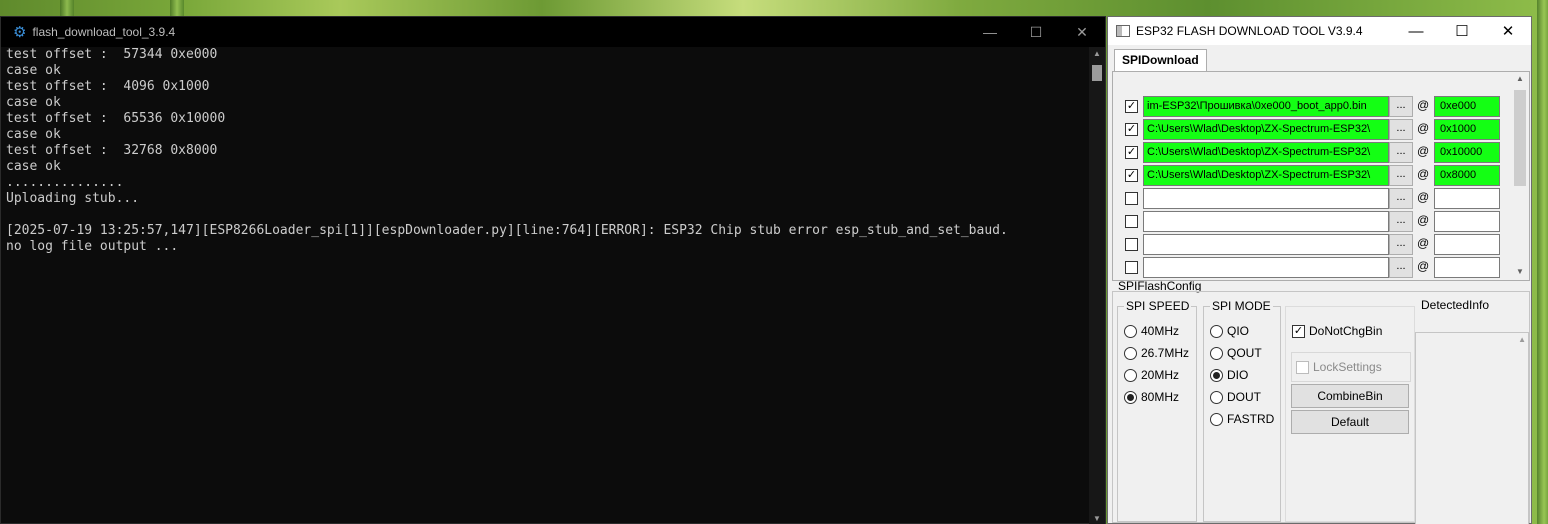 The image size is (1548, 524). Describe the element at coordinates (1467, 106) in the screenshot. I see `address-input: 0xe000` at that location.